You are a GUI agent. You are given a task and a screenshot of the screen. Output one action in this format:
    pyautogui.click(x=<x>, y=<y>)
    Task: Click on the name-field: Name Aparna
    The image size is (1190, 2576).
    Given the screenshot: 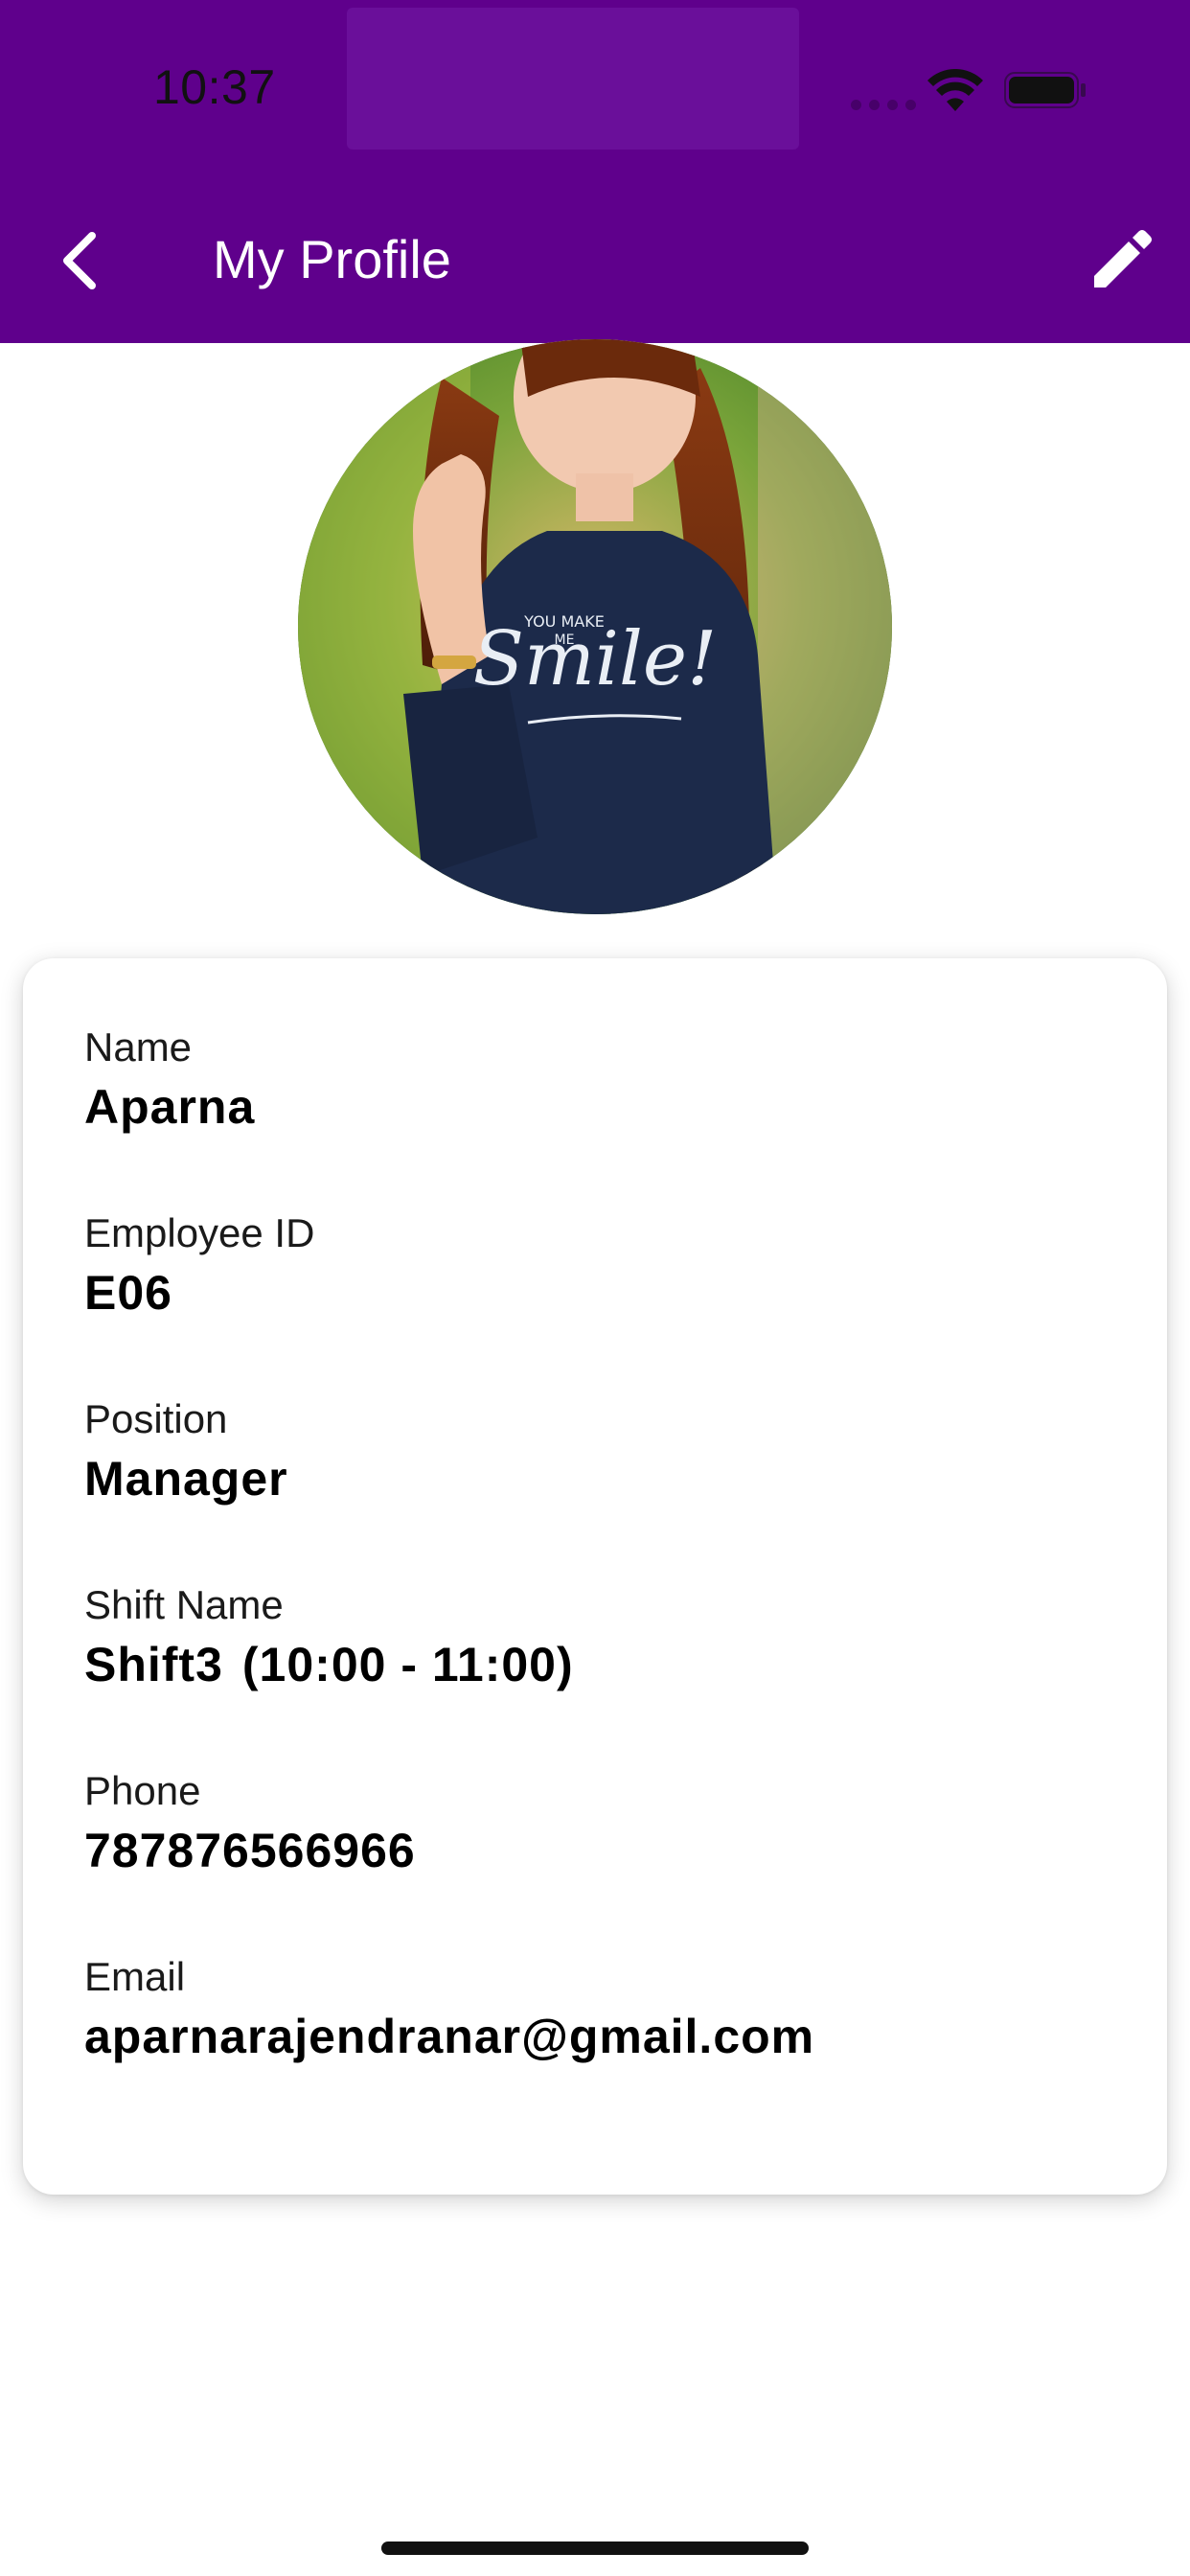 What is the action you would take?
    pyautogui.click(x=170, y=1079)
    